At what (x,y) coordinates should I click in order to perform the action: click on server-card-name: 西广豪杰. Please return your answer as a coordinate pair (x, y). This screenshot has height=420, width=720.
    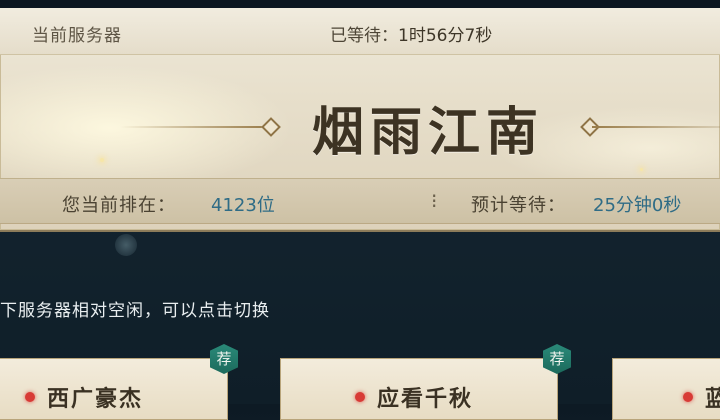
    Looking at the image, I should click on (95, 399).